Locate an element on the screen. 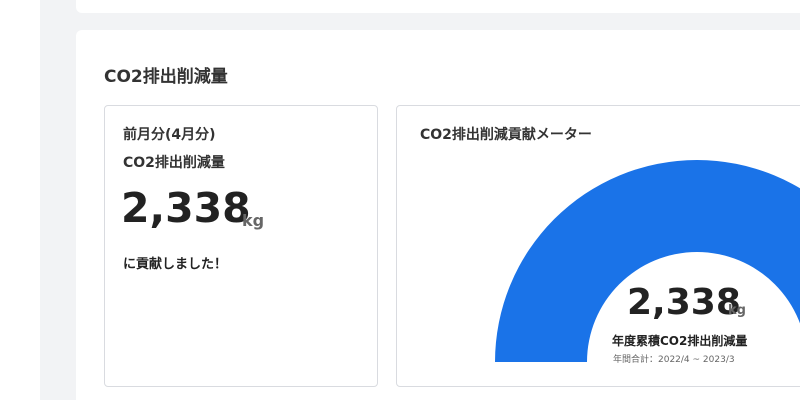  top-card is located at coordinates (438, 6).